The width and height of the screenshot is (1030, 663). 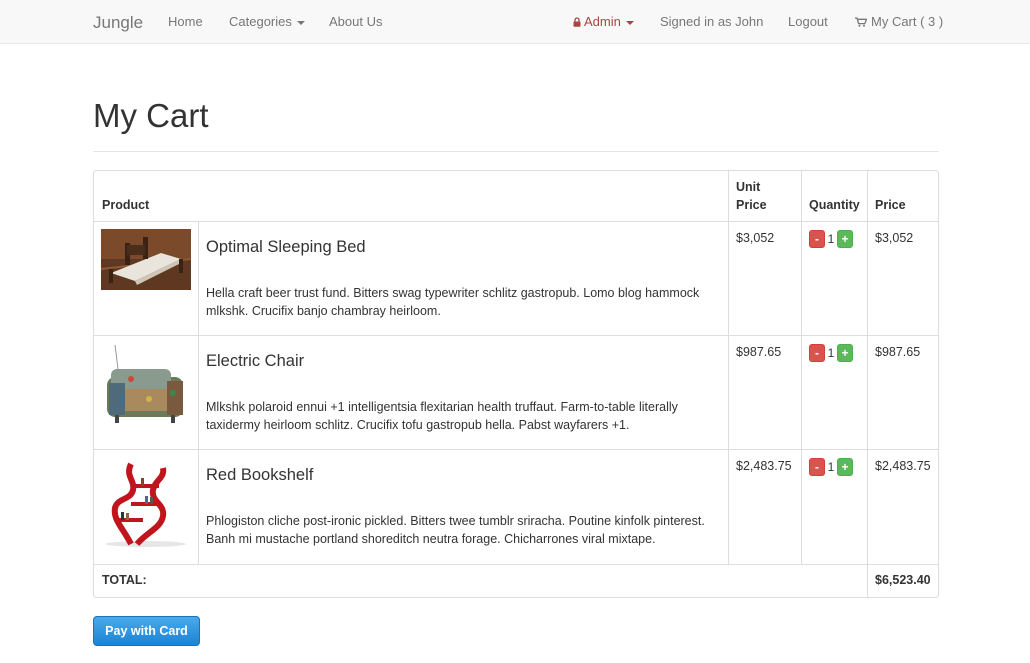 I want to click on nav-admin-label: Admin, so click(x=602, y=21).